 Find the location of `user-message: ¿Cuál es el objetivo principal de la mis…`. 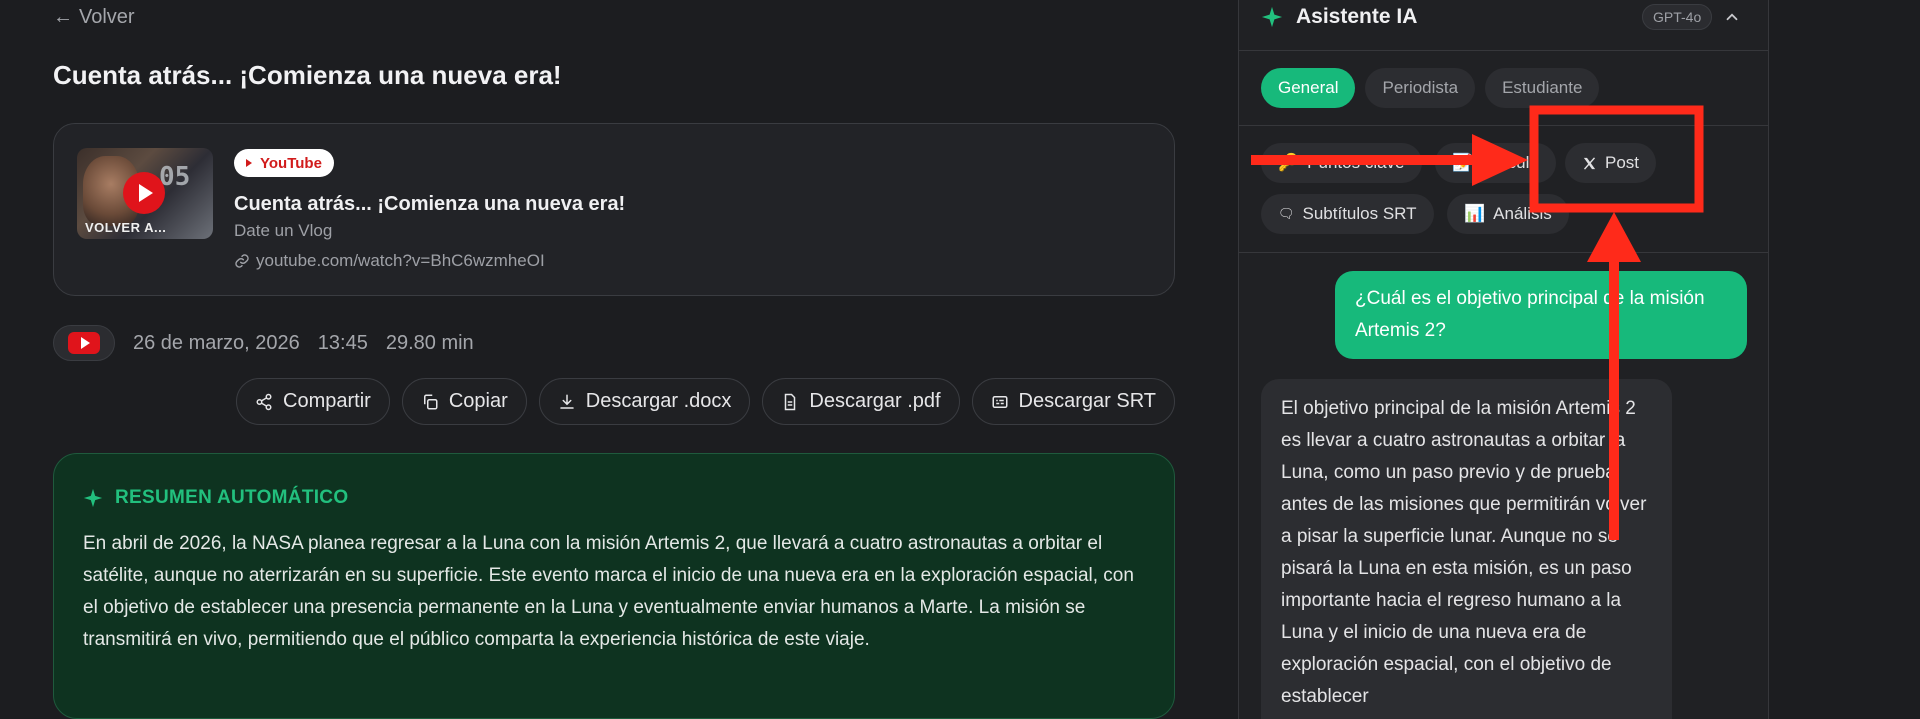

user-message: ¿Cuál es el objetivo principal de la mis… is located at coordinates (1541, 315).